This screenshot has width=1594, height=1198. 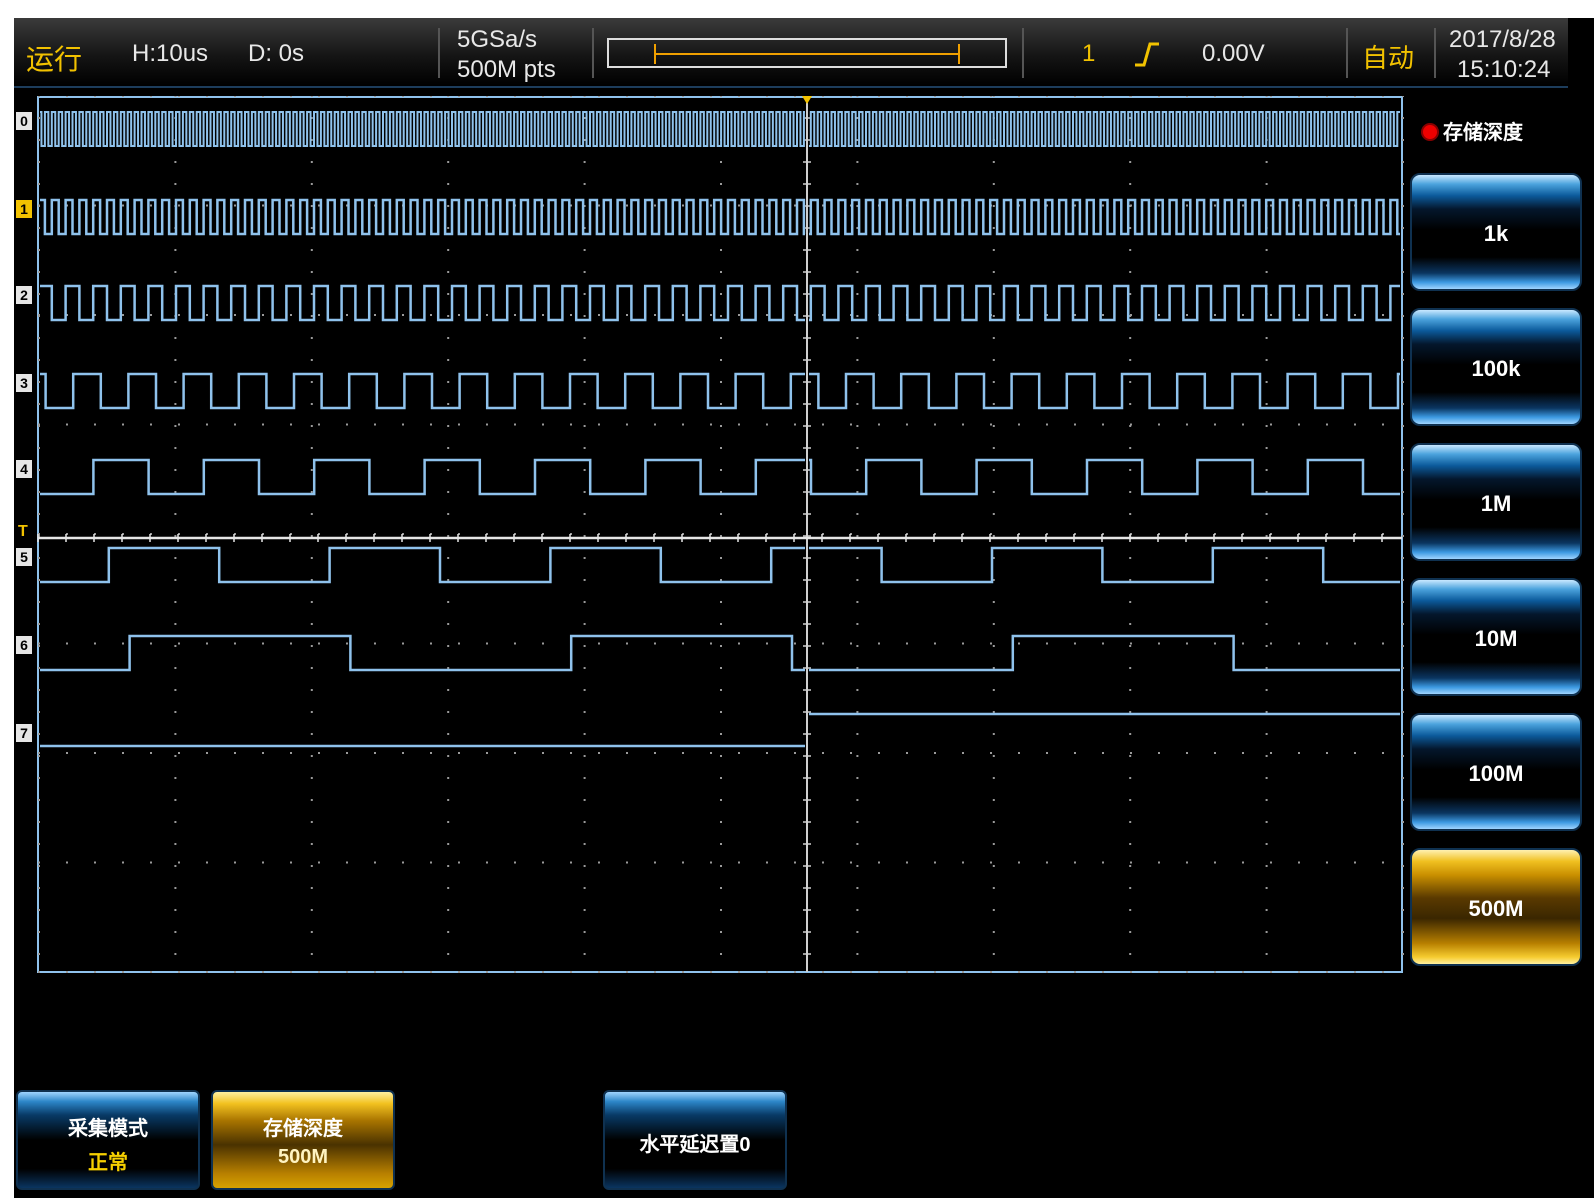 I want to click on horizontal-scale: H:10us, so click(x=170, y=54).